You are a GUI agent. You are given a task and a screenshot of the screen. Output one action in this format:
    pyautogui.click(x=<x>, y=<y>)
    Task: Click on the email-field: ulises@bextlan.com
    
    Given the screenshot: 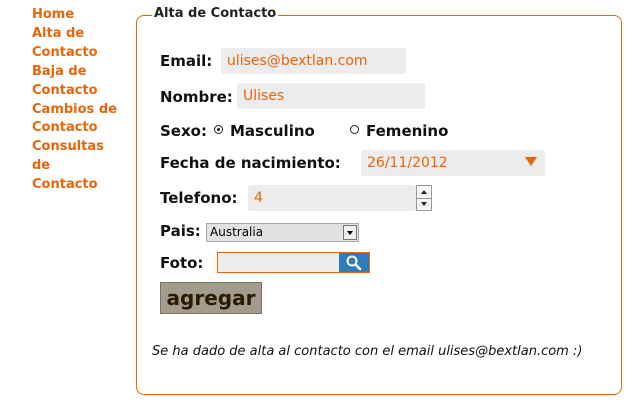 What is the action you would take?
    pyautogui.click(x=313, y=61)
    